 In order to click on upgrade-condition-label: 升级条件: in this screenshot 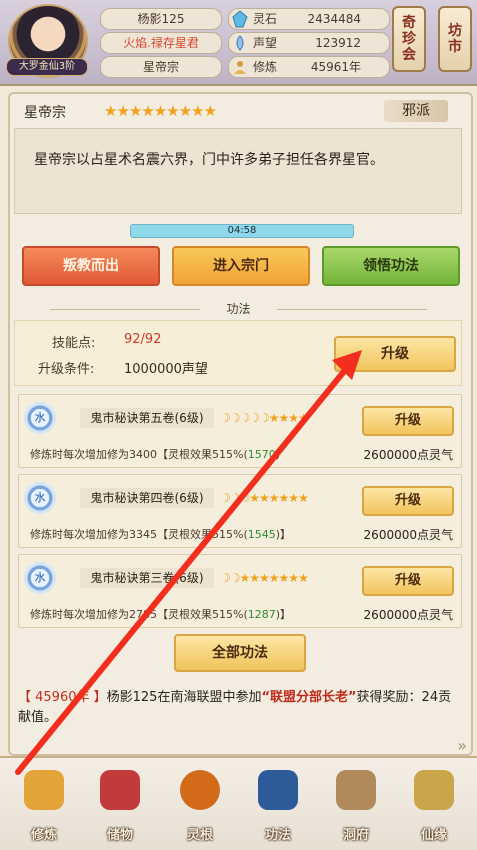, I will do `click(66, 369)`.